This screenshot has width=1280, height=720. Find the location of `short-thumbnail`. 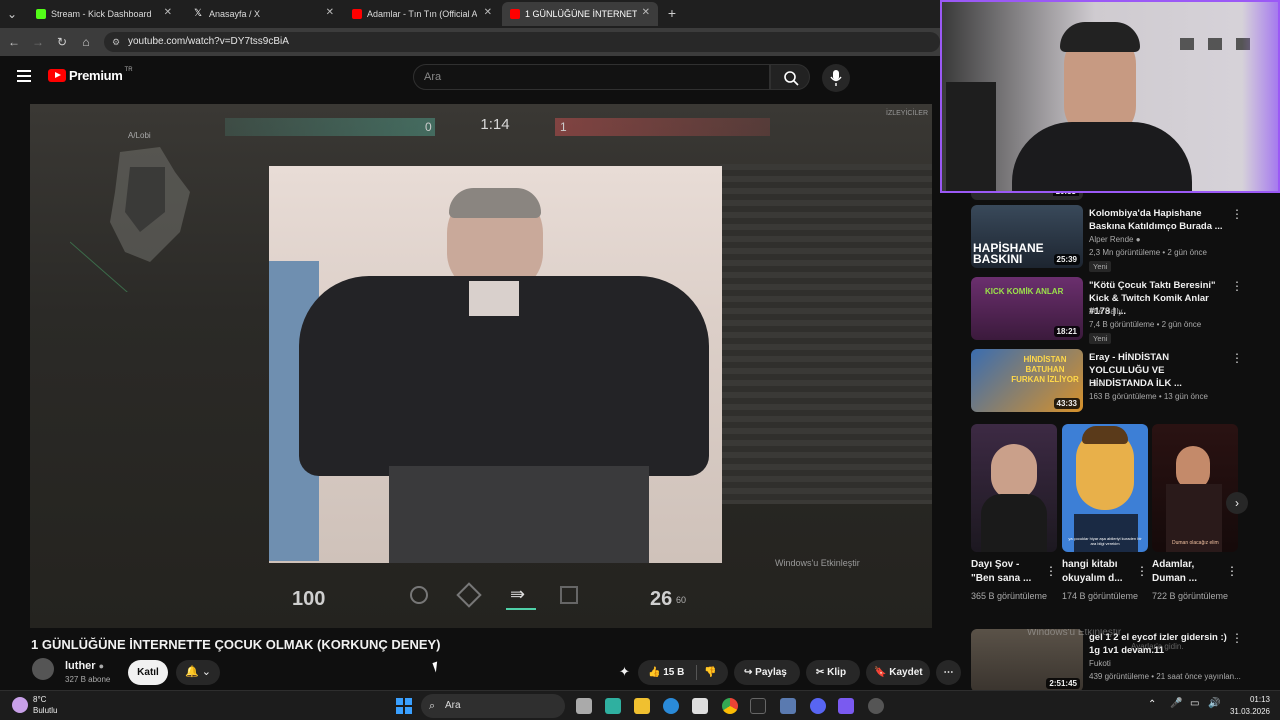

short-thumbnail is located at coordinates (1014, 488).